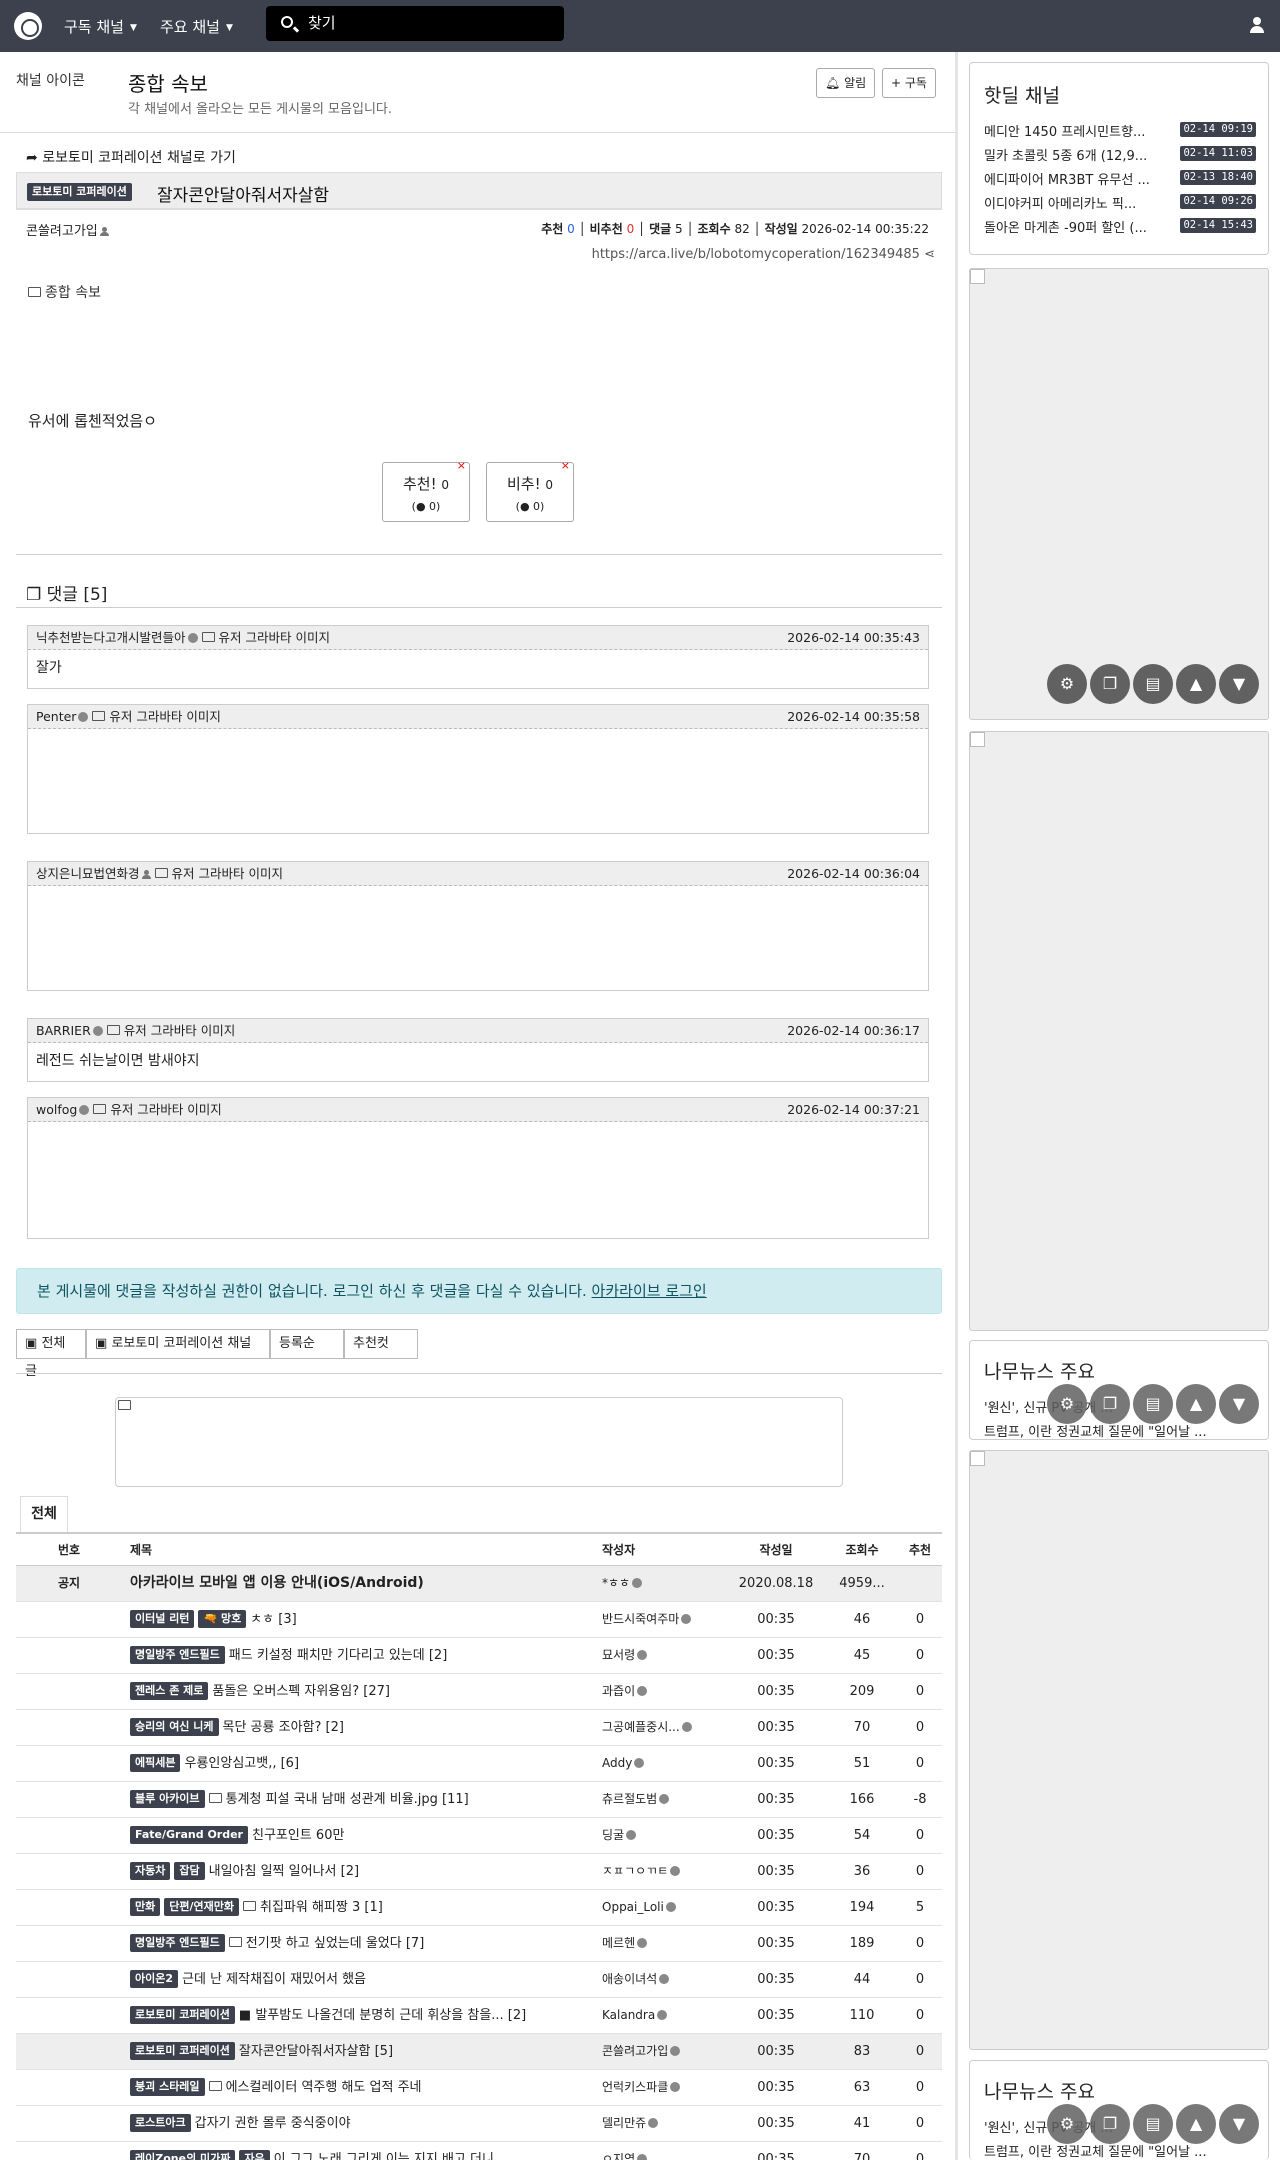 This screenshot has width=1280, height=2160. I want to click on hotdeal-item: 밀카 초콜릿 5종 6개 (12,9... 02-14 11:03, so click(1120, 155).